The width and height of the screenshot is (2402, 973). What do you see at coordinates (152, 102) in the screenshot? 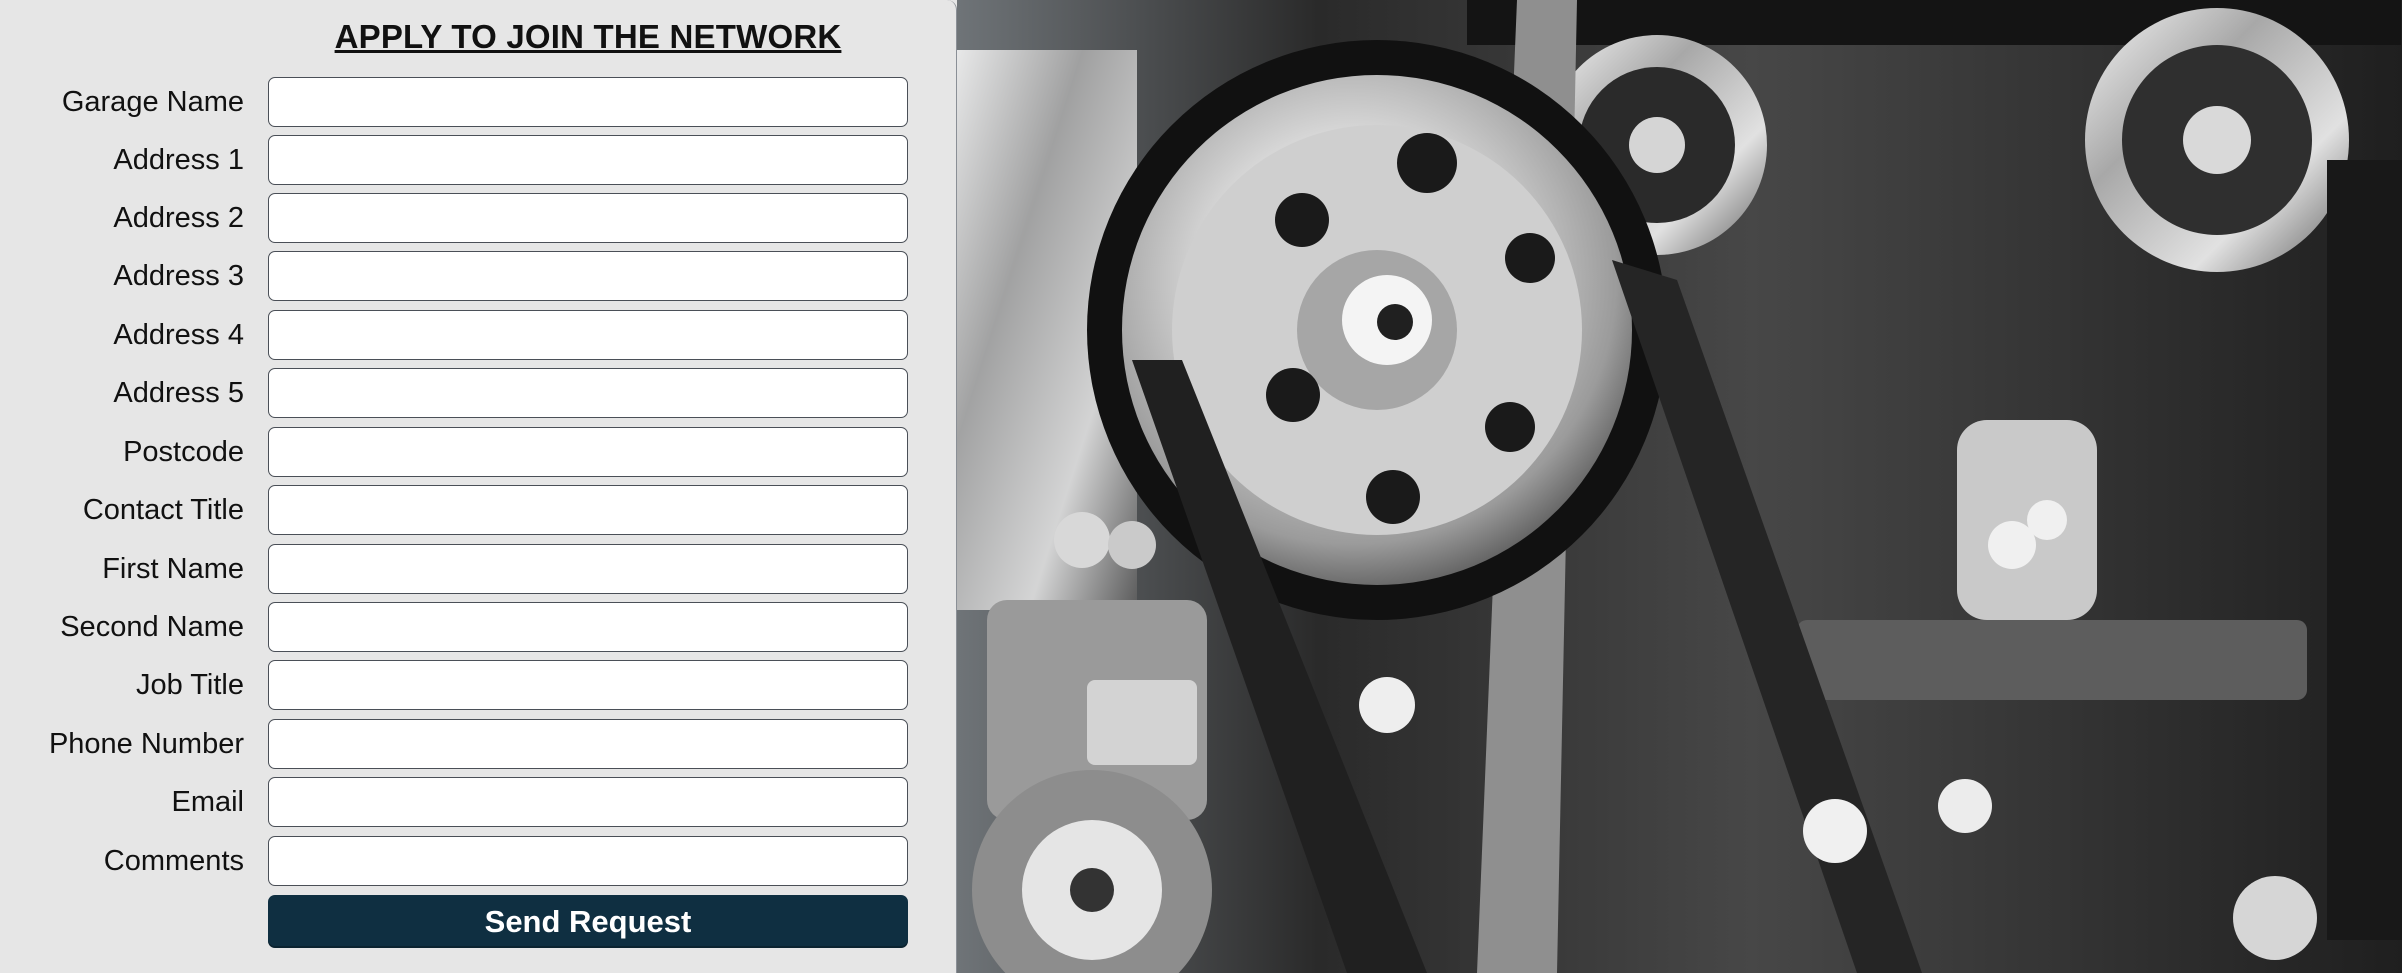
I see `garage-name-label: Garage Name` at bounding box center [152, 102].